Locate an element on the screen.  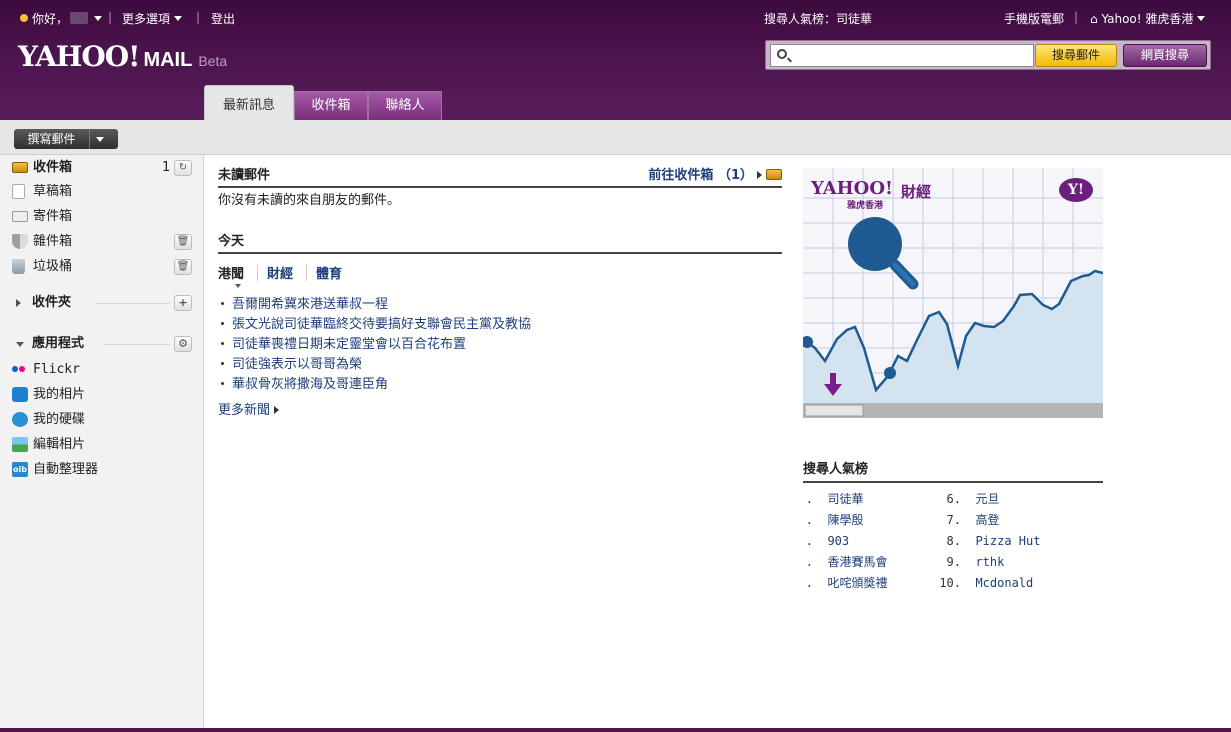
trend-item: 7. 高登 is located at coordinates (967, 520).